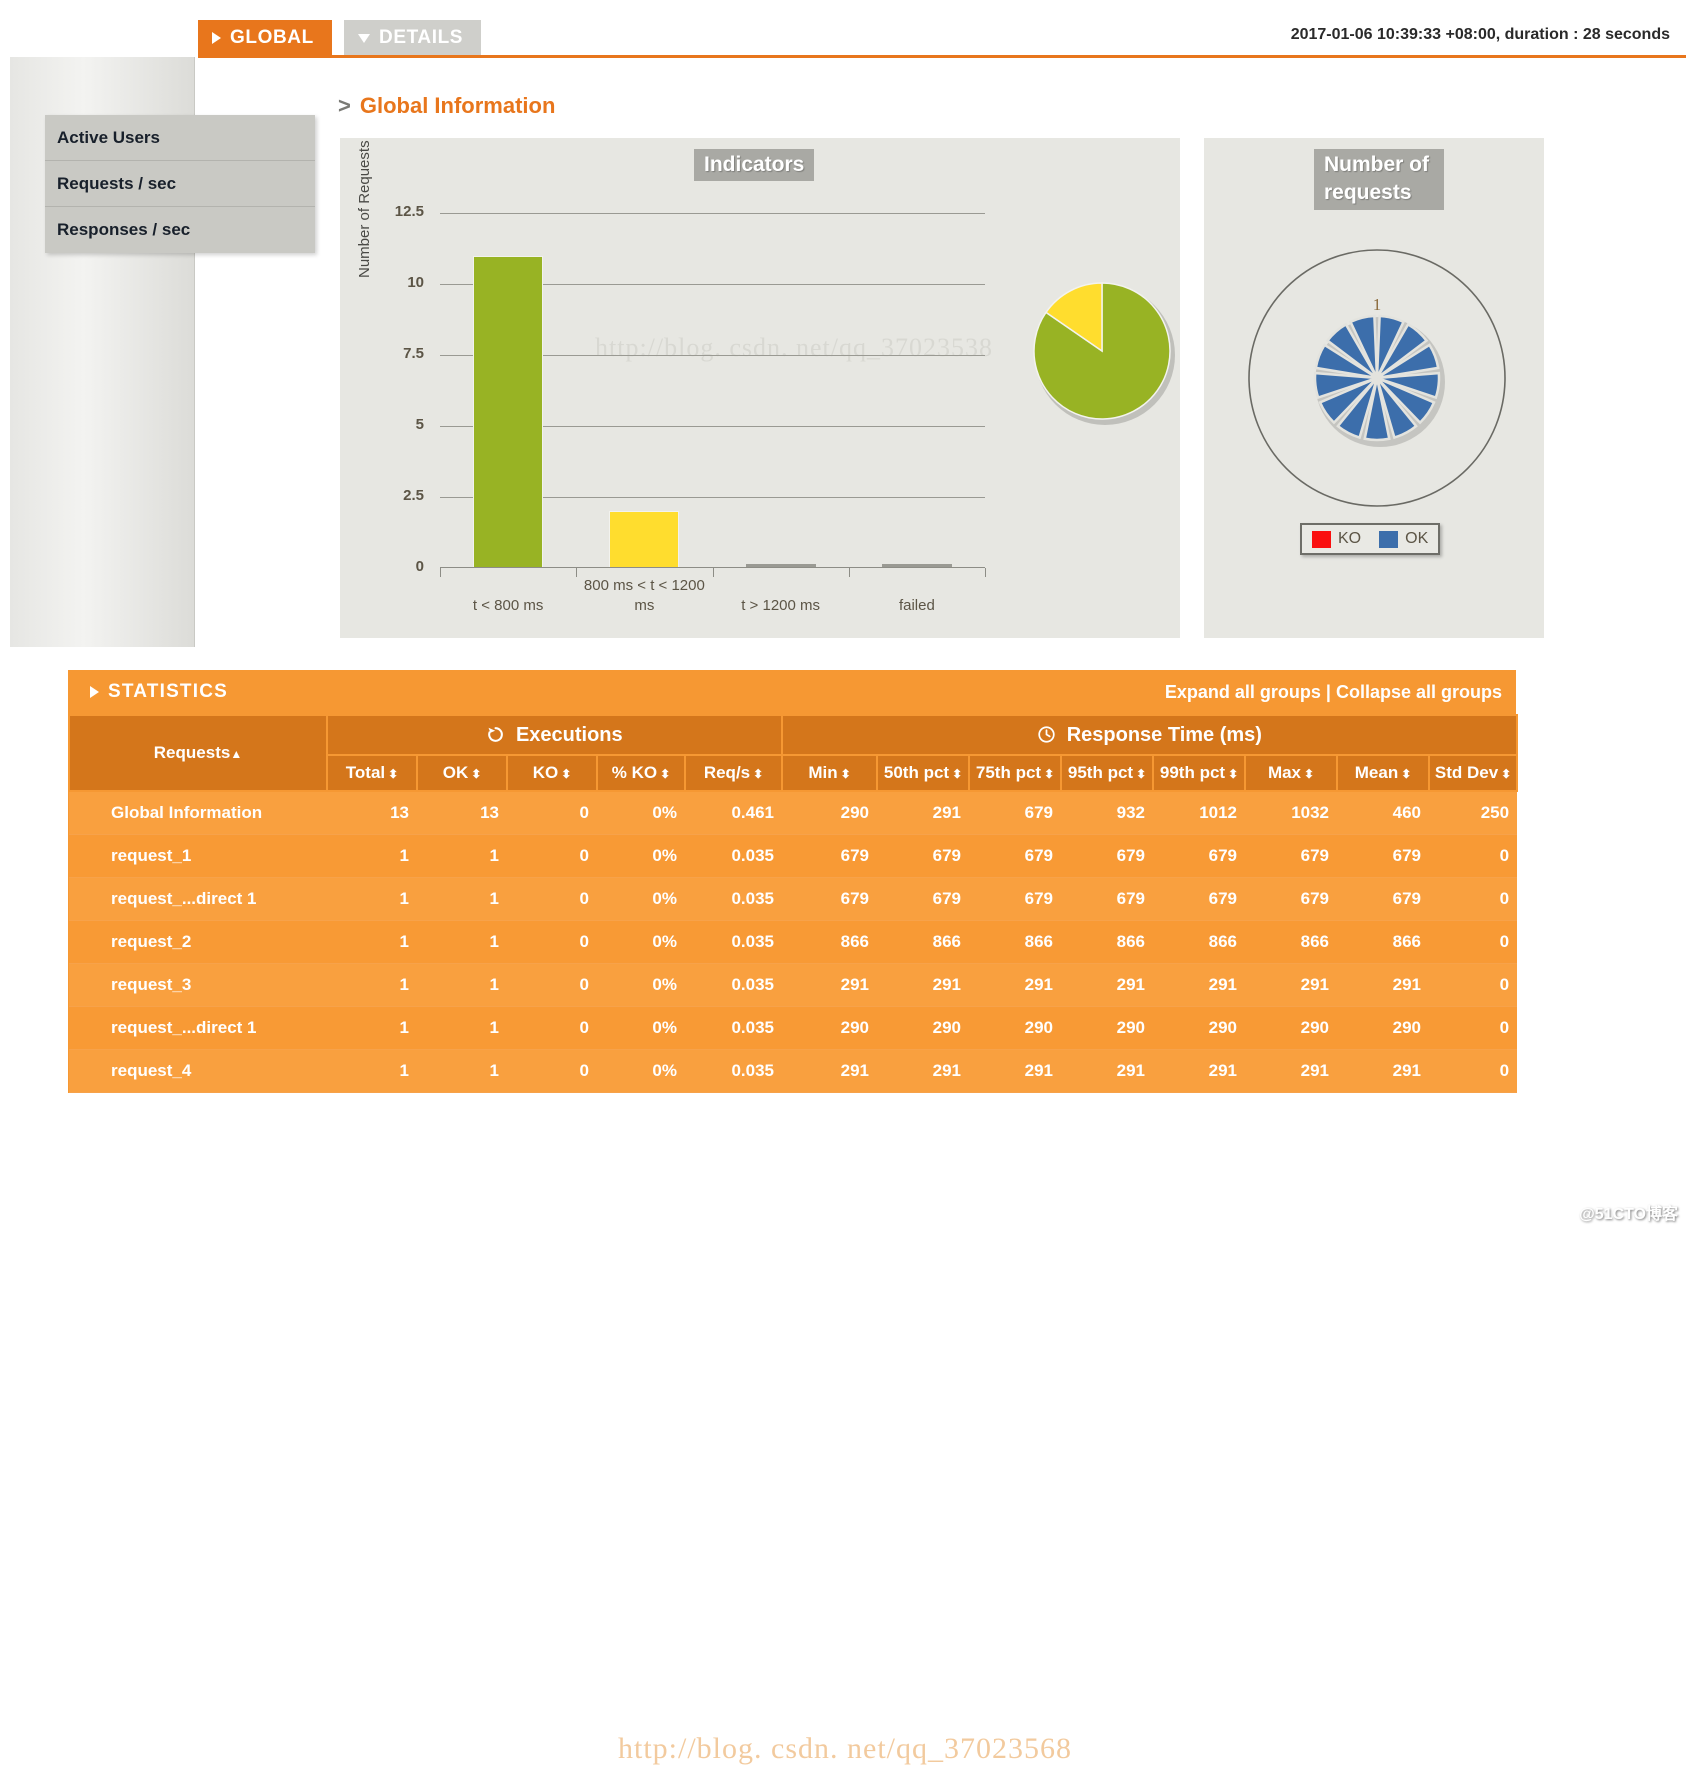  What do you see at coordinates (109, 137) in the screenshot?
I see `sidebar-item-label: Active Users` at bounding box center [109, 137].